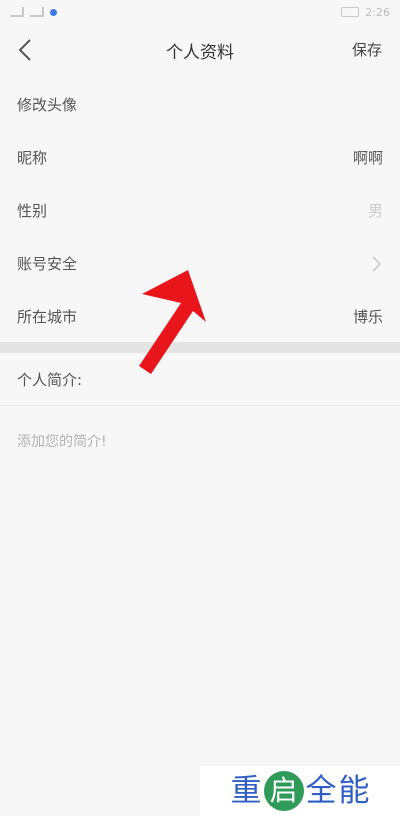  What do you see at coordinates (367, 49) in the screenshot?
I see `save-button: 保存` at bounding box center [367, 49].